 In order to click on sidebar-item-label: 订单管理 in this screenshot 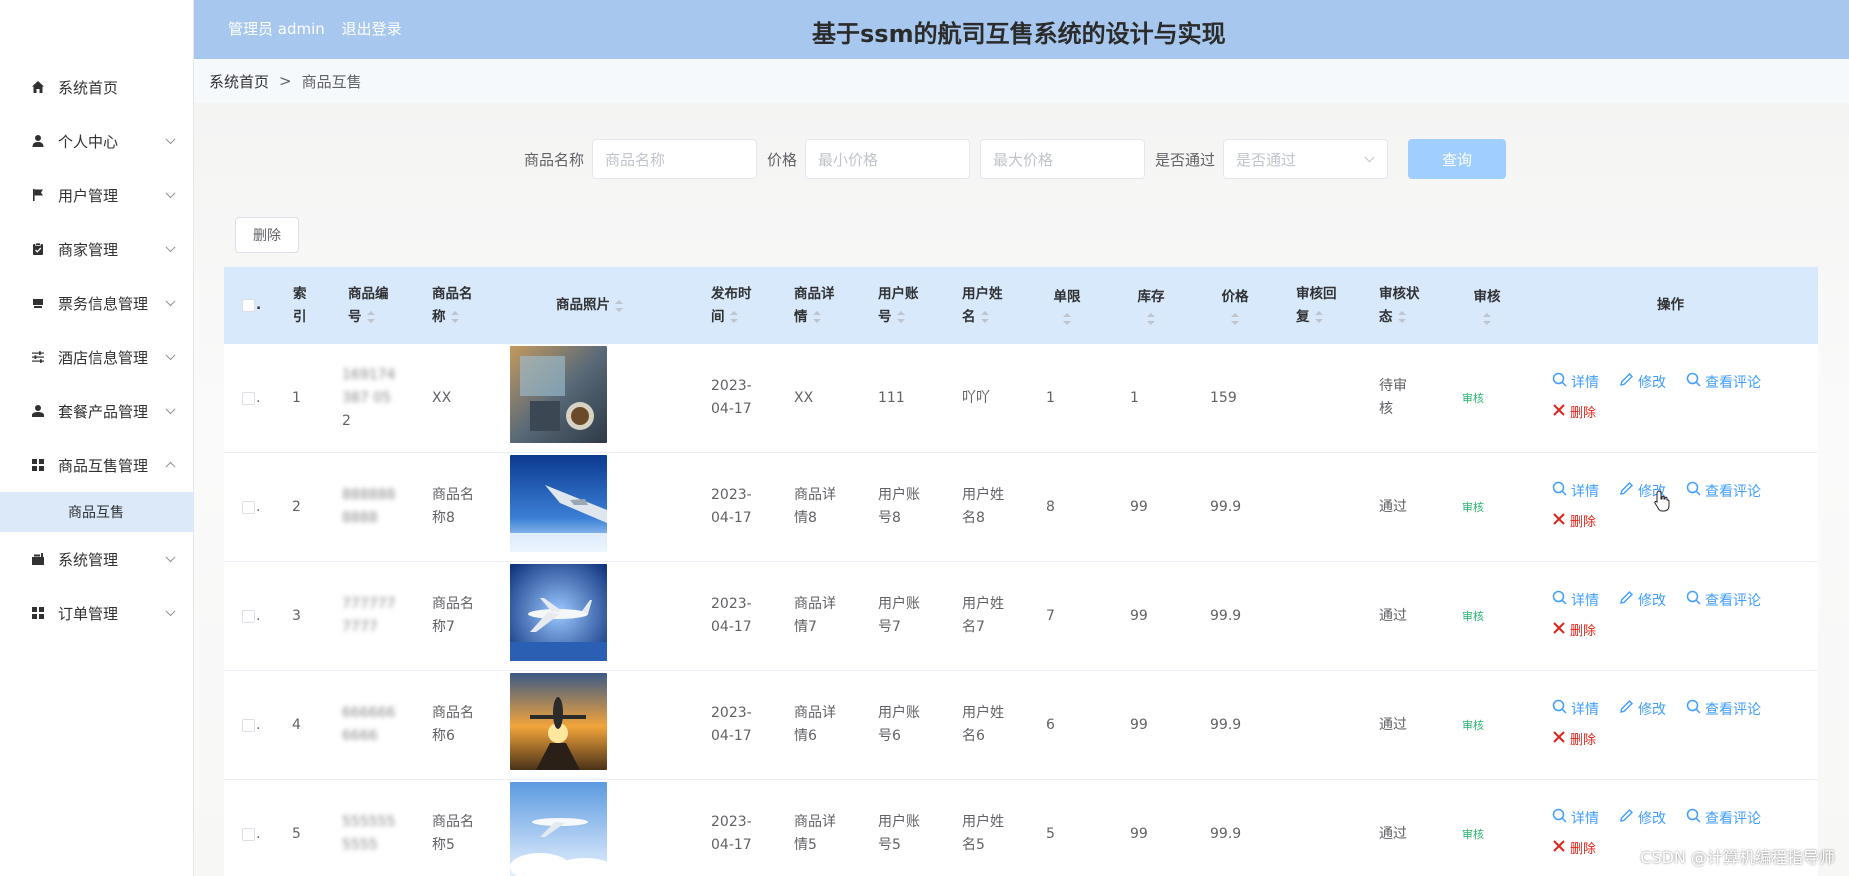, I will do `click(88, 613)`.